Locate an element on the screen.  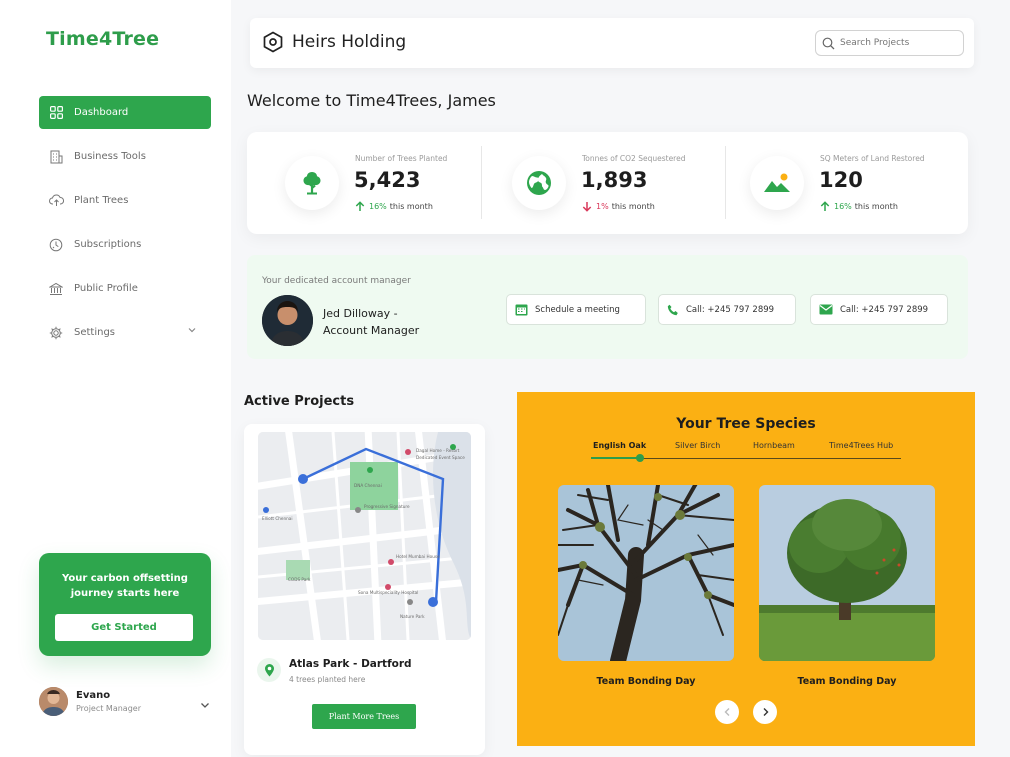
arrow-down-icon is located at coordinates (587, 206).